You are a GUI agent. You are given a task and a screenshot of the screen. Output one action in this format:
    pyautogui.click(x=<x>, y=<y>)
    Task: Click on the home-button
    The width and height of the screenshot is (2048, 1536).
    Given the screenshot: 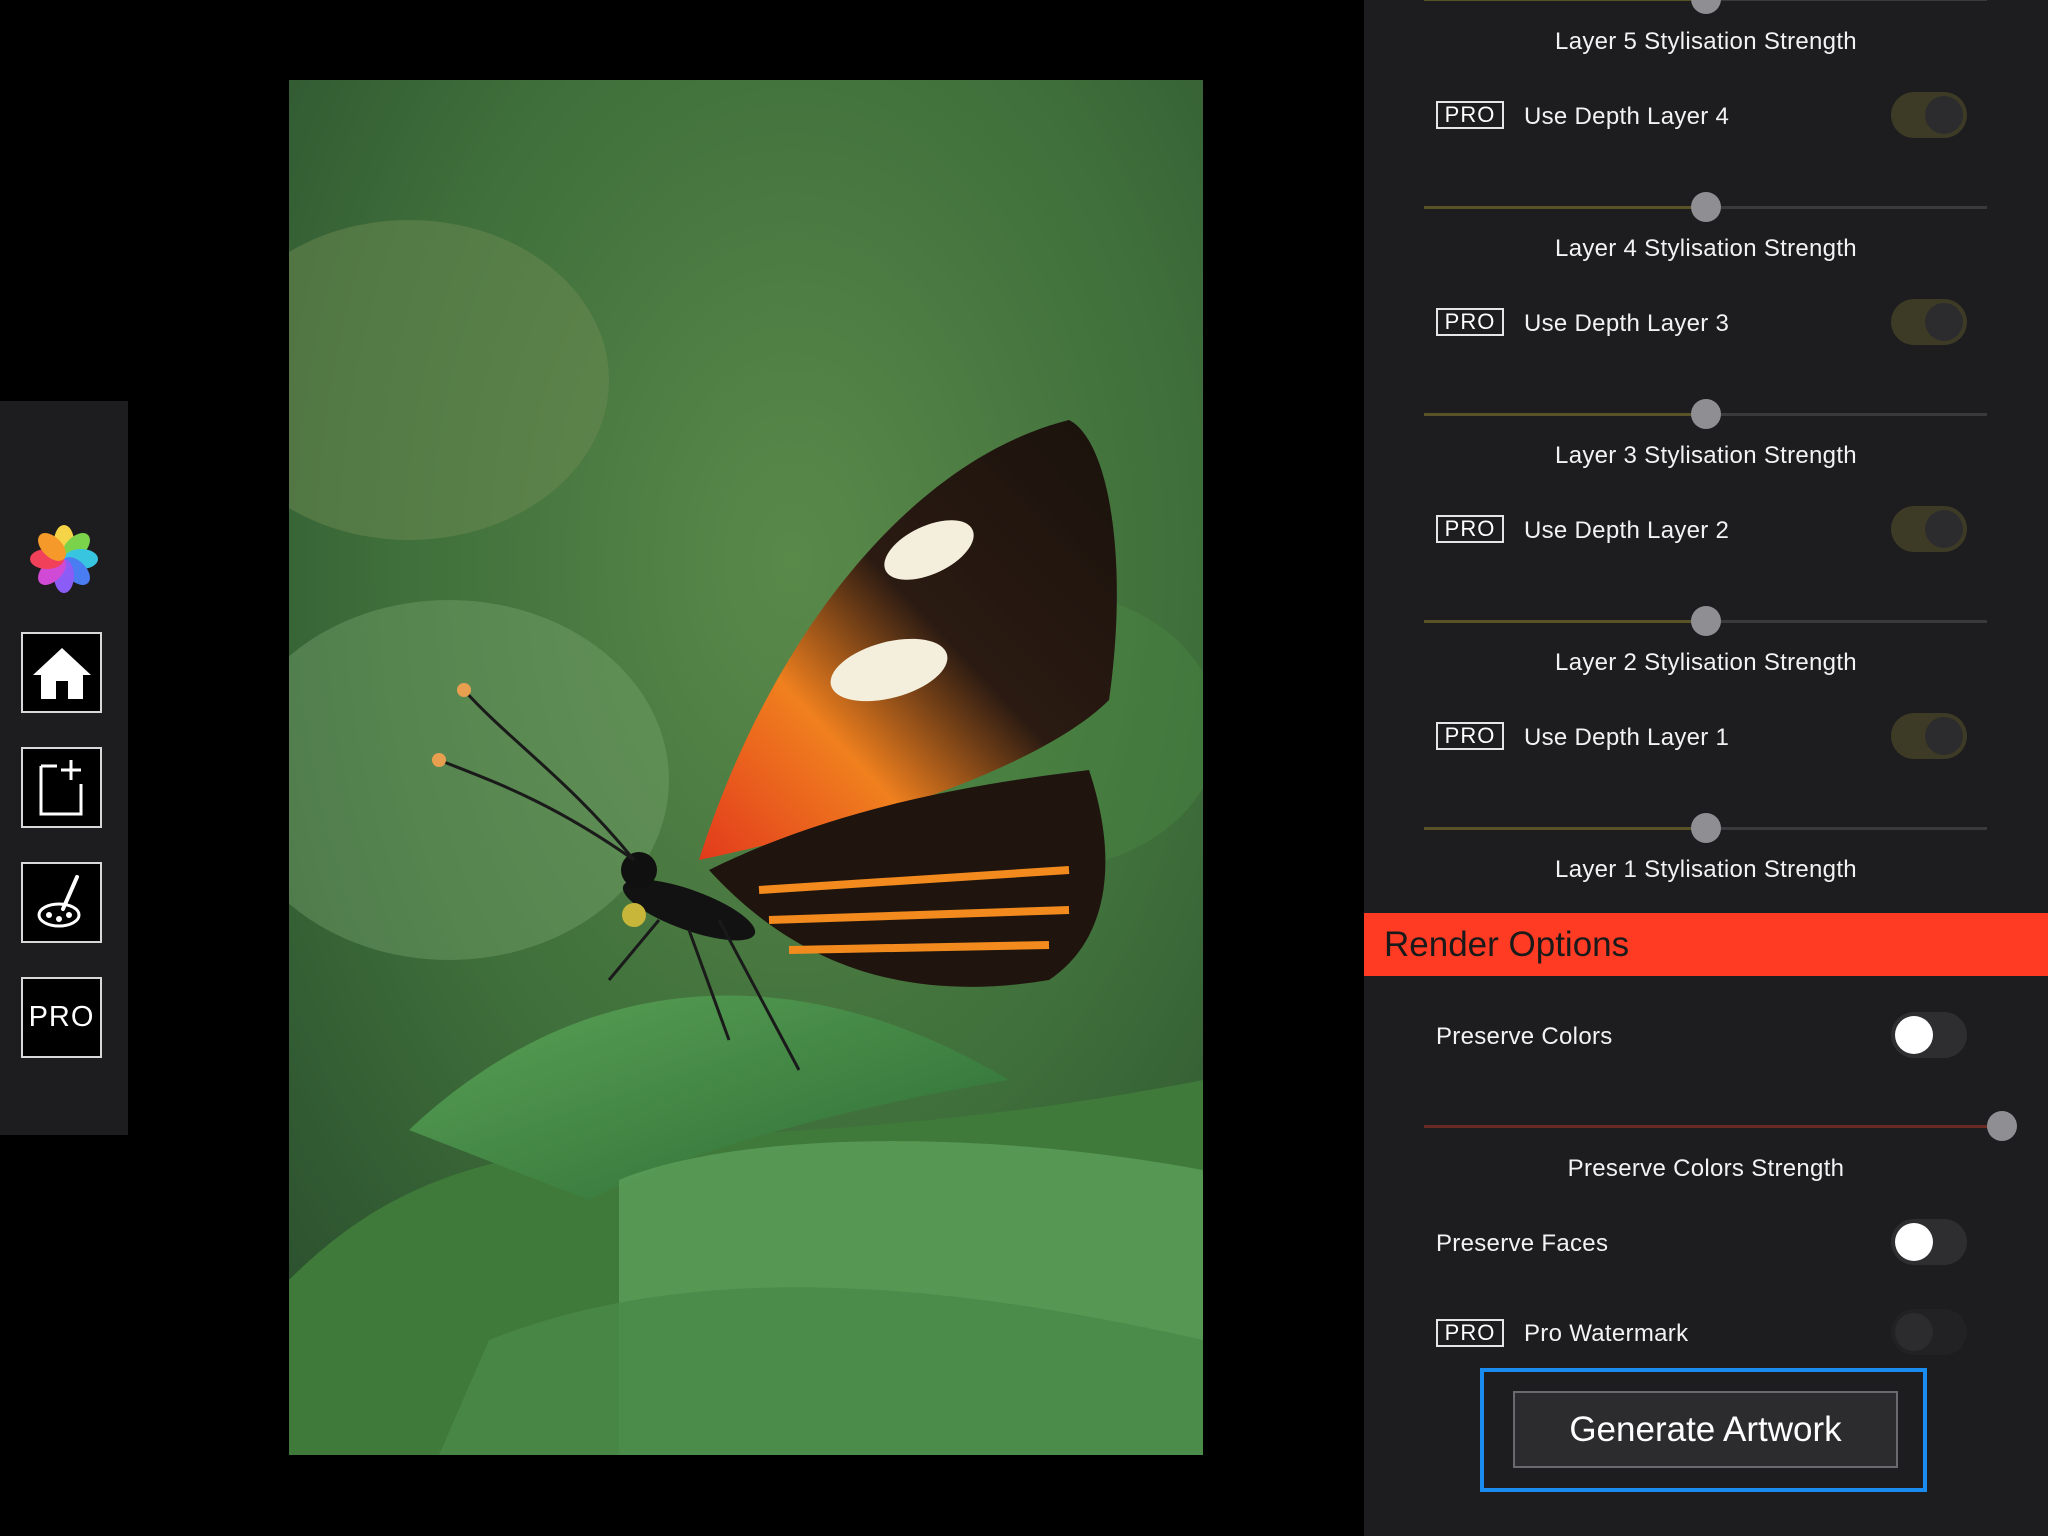 What is the action you would take?
    pyautogui.click(x=61, y=672)
    